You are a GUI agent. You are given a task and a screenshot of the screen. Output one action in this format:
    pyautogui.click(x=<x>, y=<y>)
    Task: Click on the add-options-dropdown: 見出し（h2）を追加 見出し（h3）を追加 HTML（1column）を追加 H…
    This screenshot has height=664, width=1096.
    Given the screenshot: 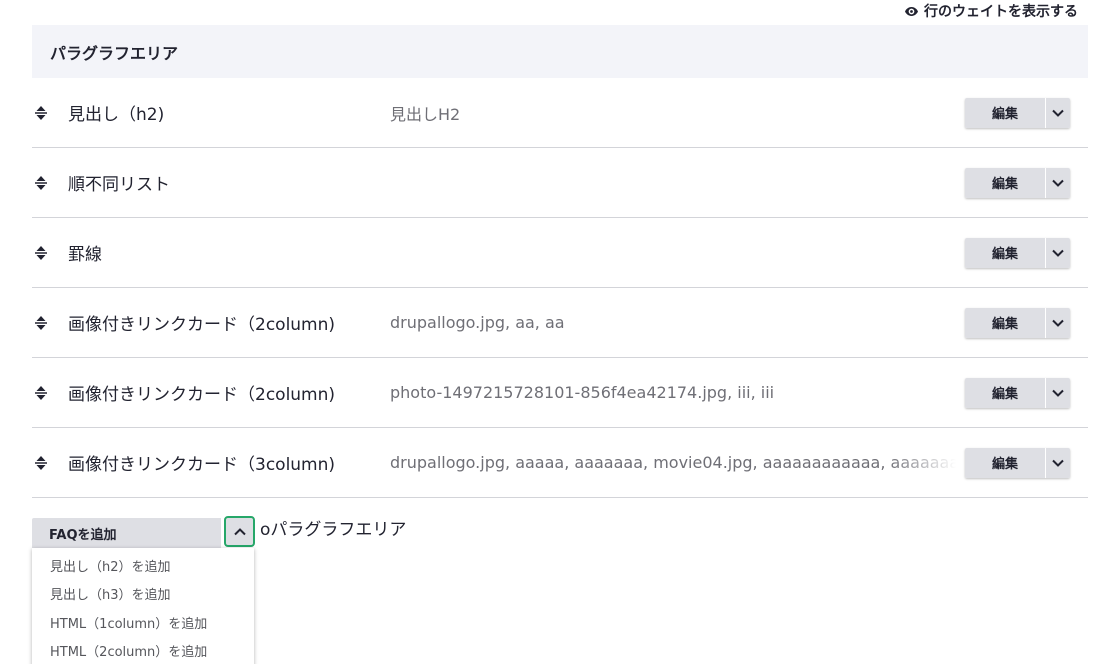 What is the action you would take?
    pyautogui.click(x=143, y=606)
    